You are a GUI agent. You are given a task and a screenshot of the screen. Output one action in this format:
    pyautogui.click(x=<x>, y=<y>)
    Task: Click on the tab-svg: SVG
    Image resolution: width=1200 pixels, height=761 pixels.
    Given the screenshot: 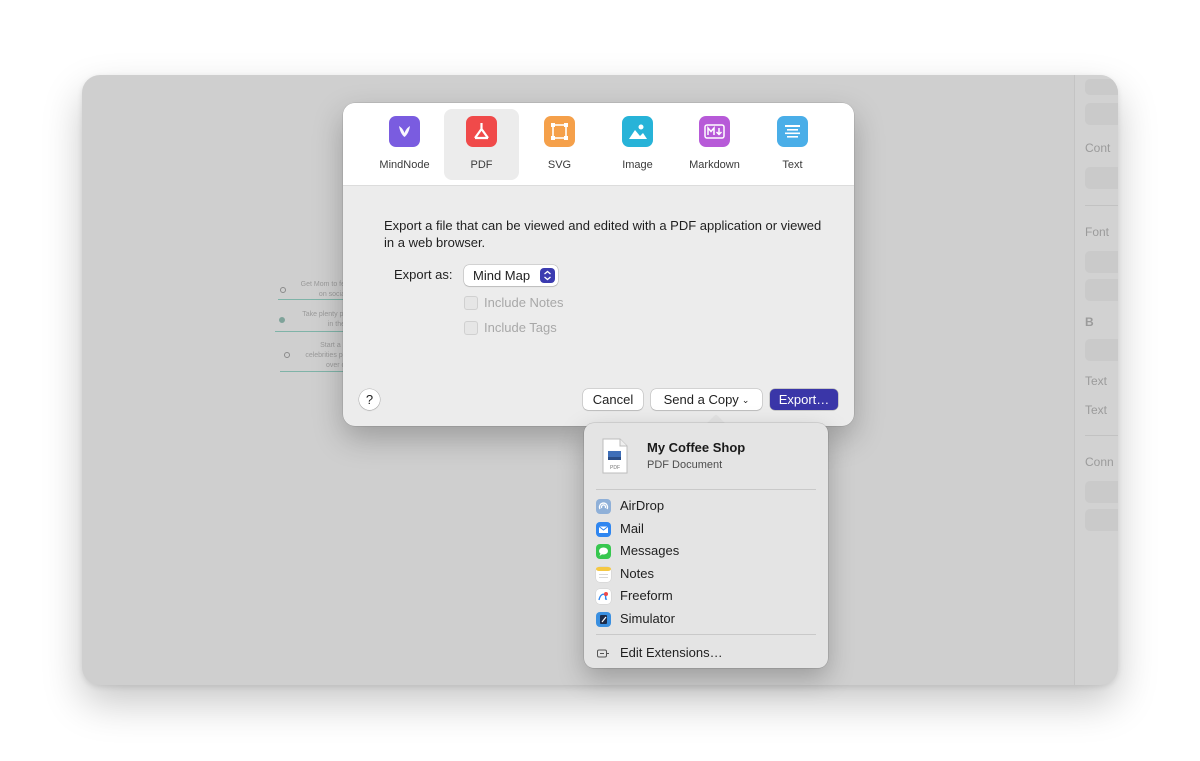 What is the action you would take?
    pyautogui.click(x=559, y=144)
    